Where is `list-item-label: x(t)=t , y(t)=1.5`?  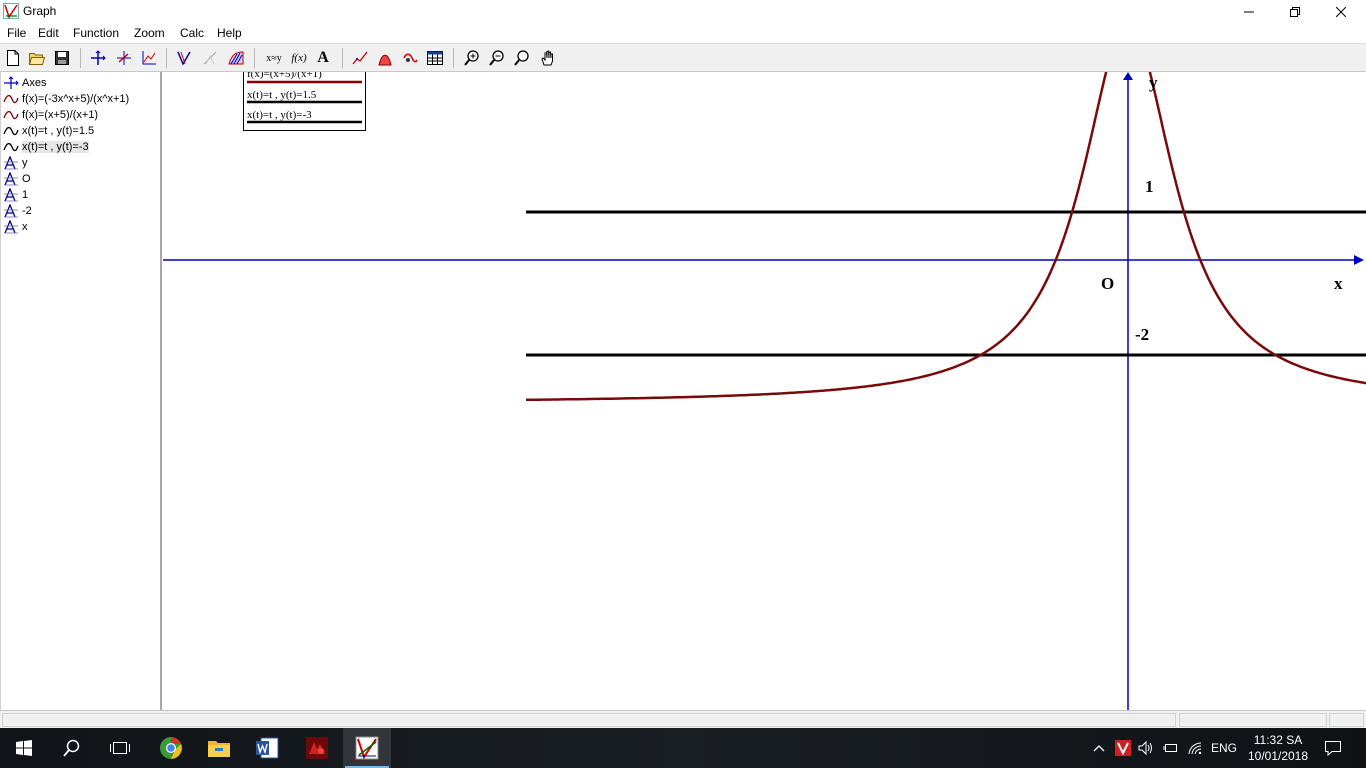 list-item-label: x(t)=t , y(t)=1.5 is located at coordinates (58, 131).